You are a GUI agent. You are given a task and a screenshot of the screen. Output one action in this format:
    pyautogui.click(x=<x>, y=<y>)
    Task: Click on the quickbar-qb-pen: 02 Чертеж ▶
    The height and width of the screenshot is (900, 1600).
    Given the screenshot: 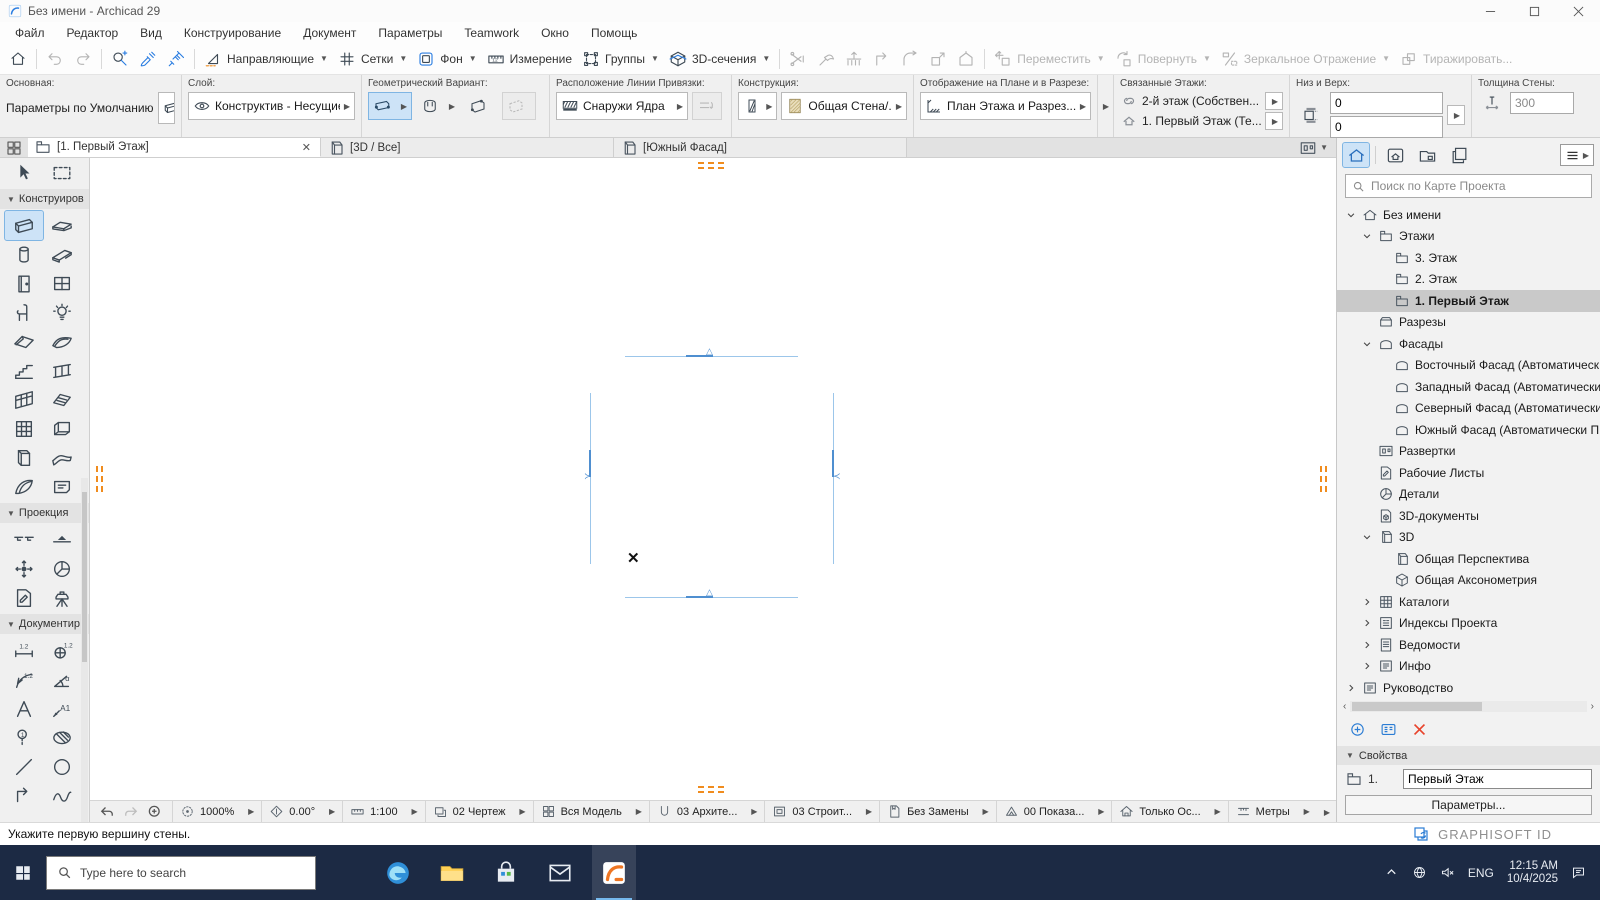 What is the action you would take?
    pyautogui.click(x=478, y=811)
    